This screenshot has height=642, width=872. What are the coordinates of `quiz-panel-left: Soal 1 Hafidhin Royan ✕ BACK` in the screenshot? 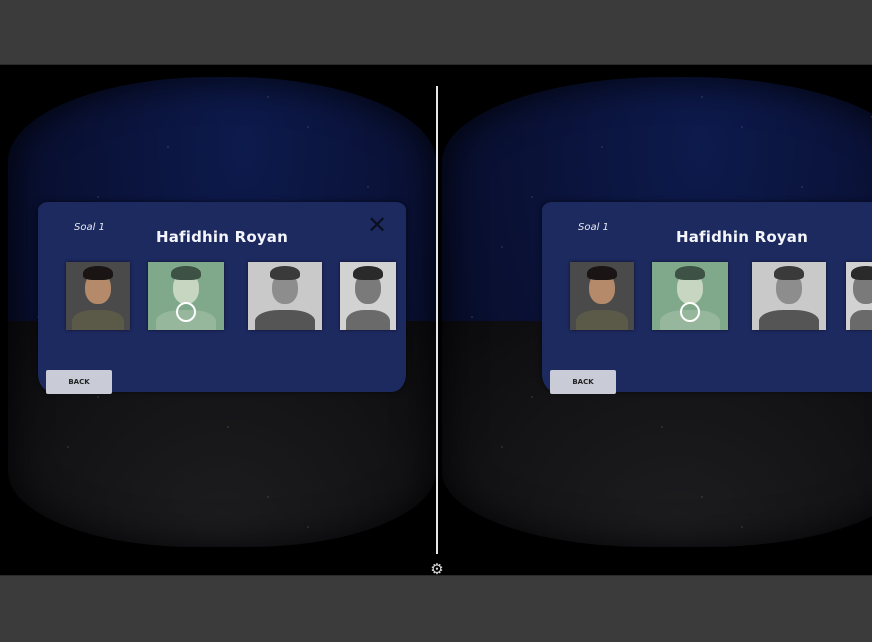 It's located at (222, 298).